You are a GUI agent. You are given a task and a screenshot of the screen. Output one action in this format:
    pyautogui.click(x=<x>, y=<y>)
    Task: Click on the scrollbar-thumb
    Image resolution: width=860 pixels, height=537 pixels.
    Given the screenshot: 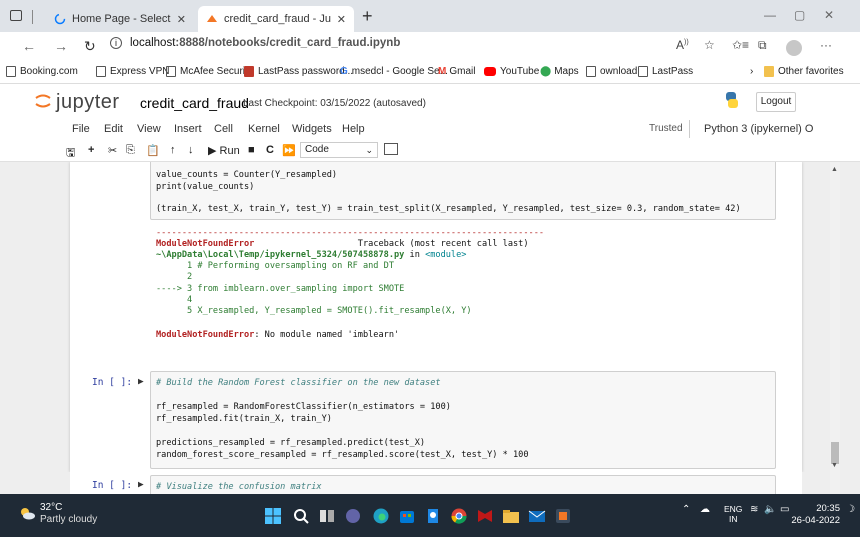 What is the action you would take?
    pyautogui.click(x=835, y=453)
    